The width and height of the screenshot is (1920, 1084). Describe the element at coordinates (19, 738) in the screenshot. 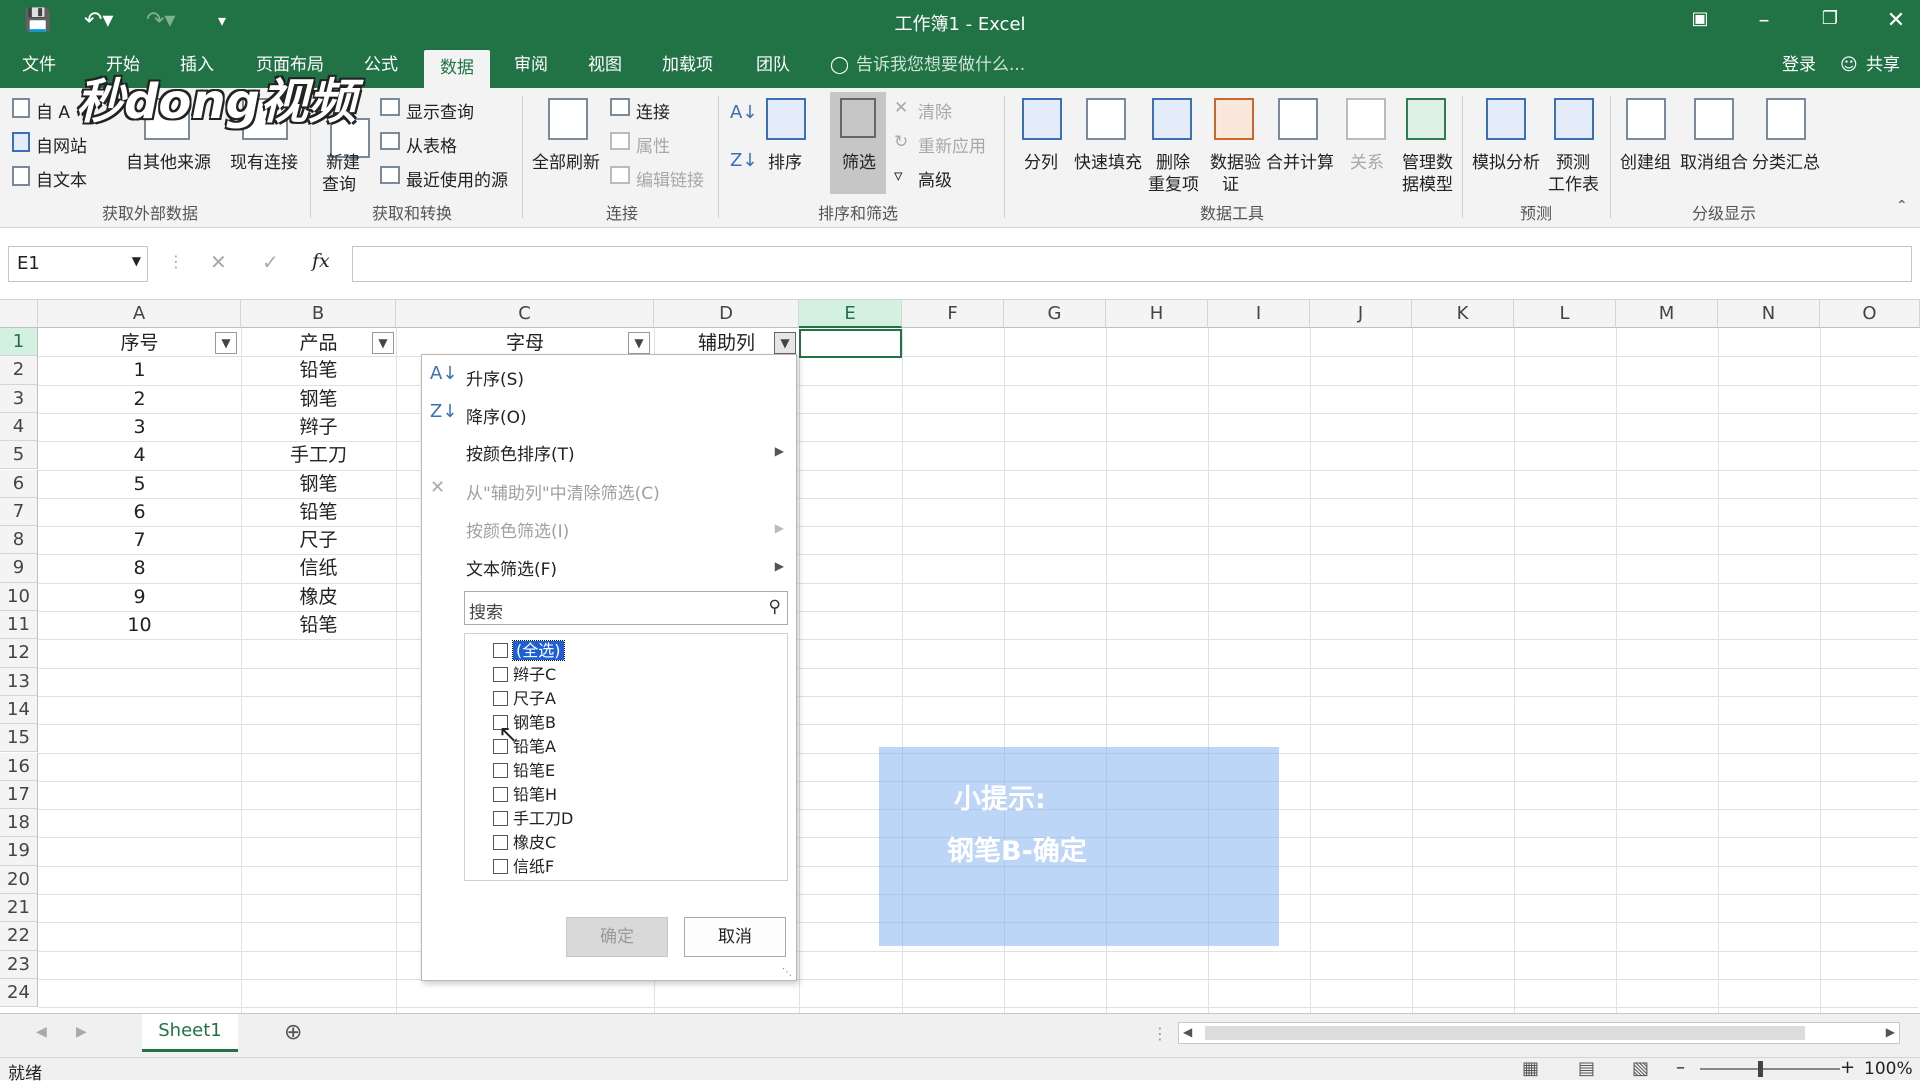

I see `row-header-15: 15` at that location.